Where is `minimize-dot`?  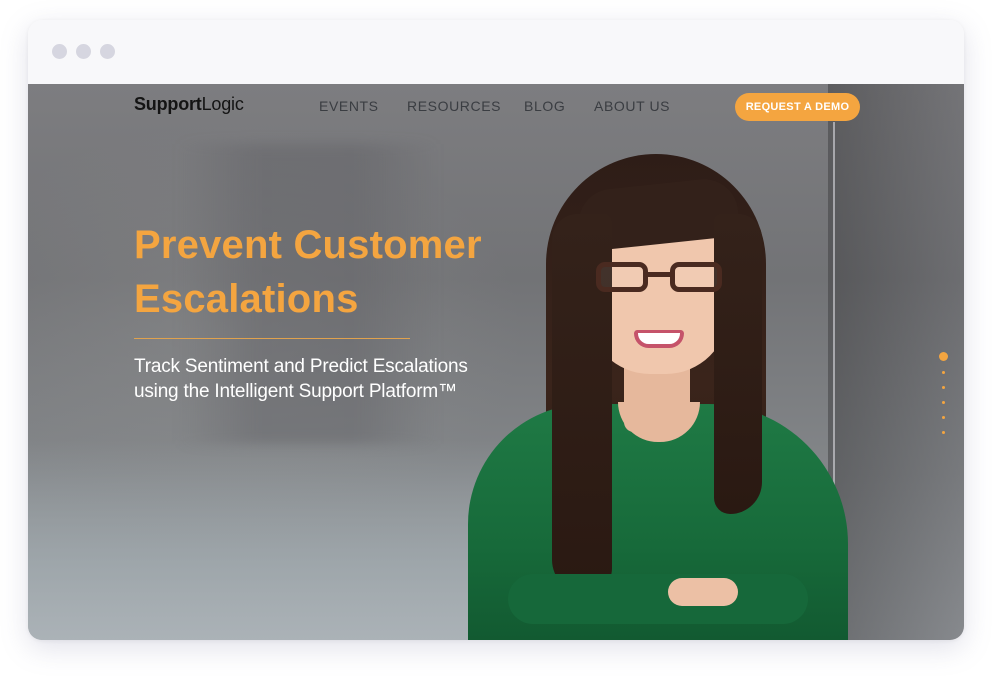 minimize-dot is located at coordinates (83, 51).